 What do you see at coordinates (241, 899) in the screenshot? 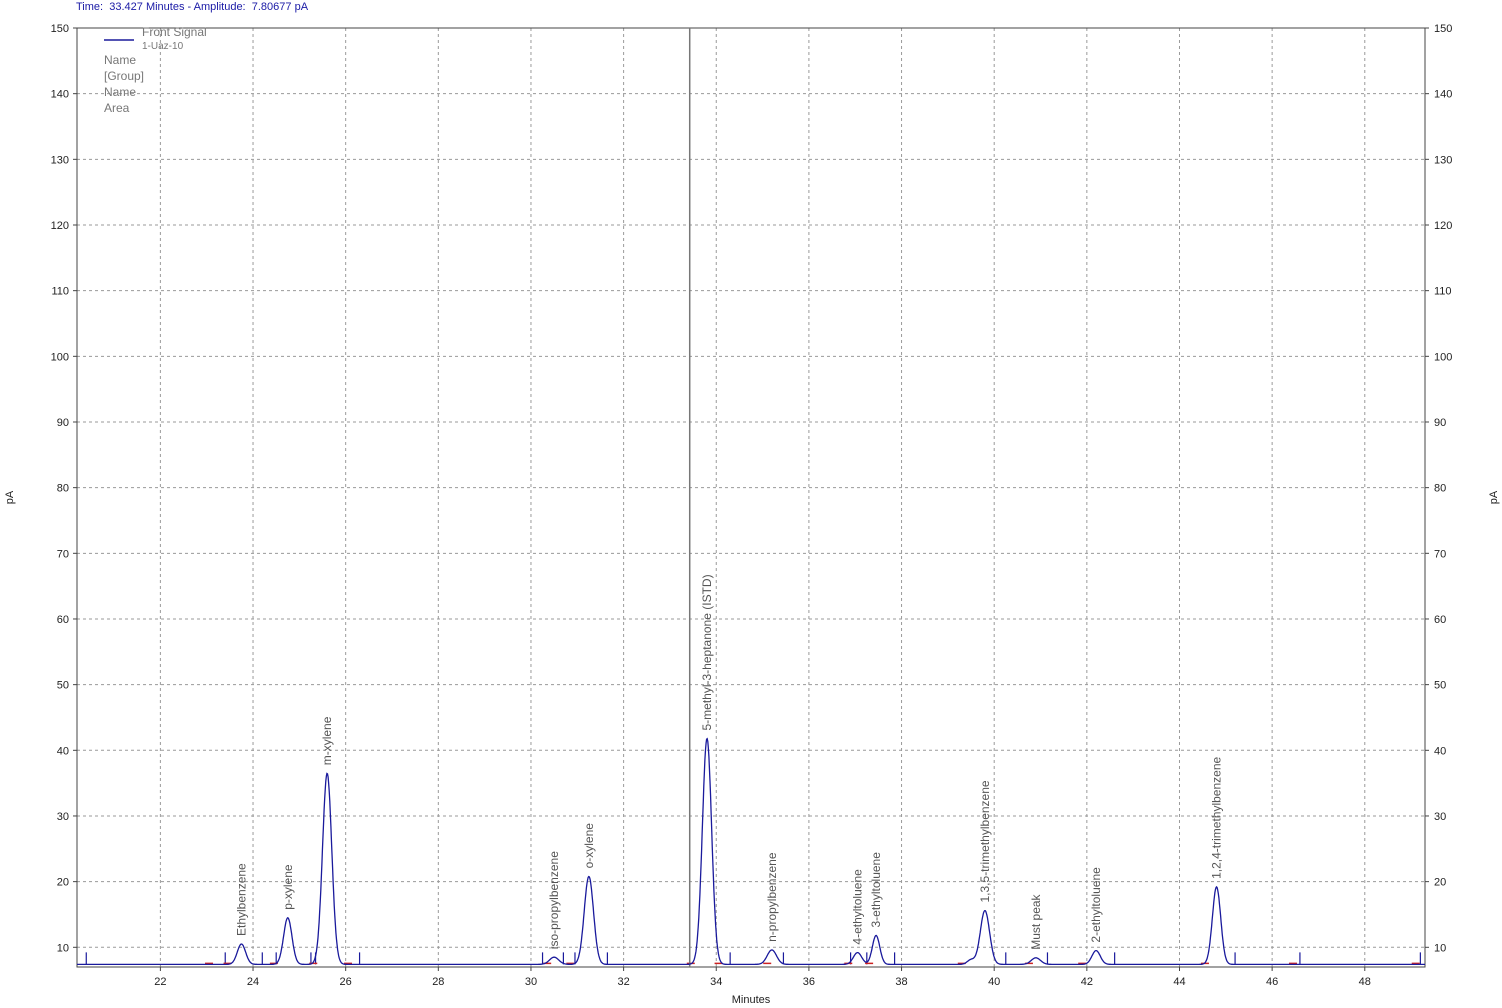
I see `peak-label: Ethylbenzene` at bounding box center [241, 899].